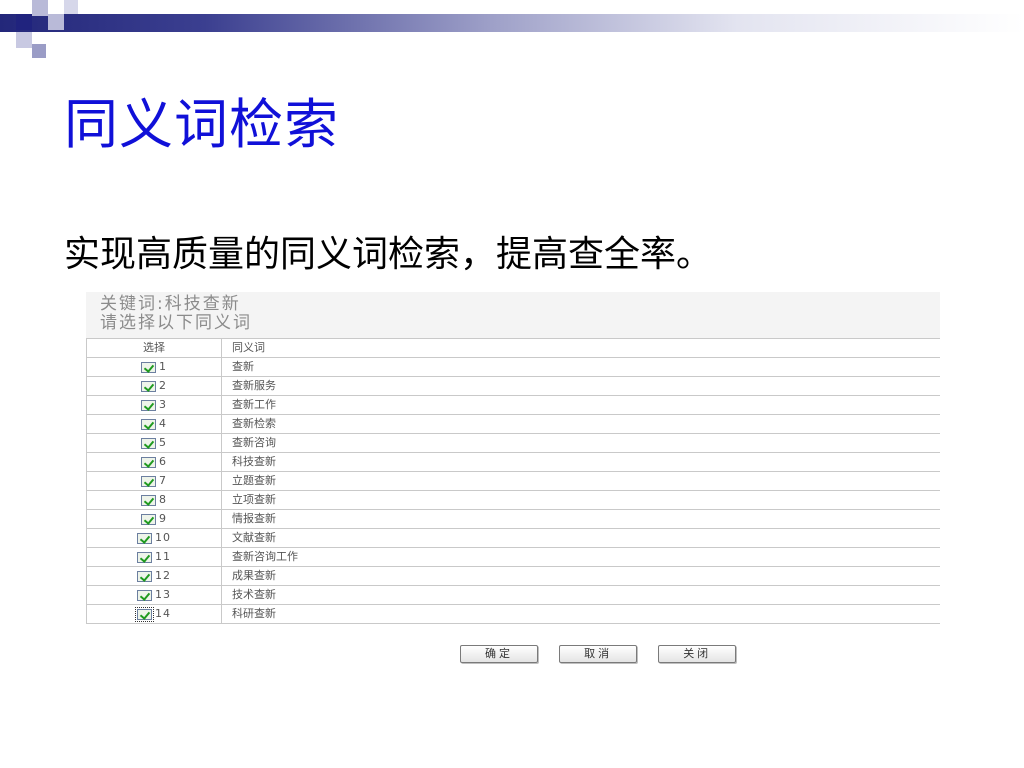  Describe the element at coordinates (154, 595) in the screenshot. I see `select-cell: 13` at that location.